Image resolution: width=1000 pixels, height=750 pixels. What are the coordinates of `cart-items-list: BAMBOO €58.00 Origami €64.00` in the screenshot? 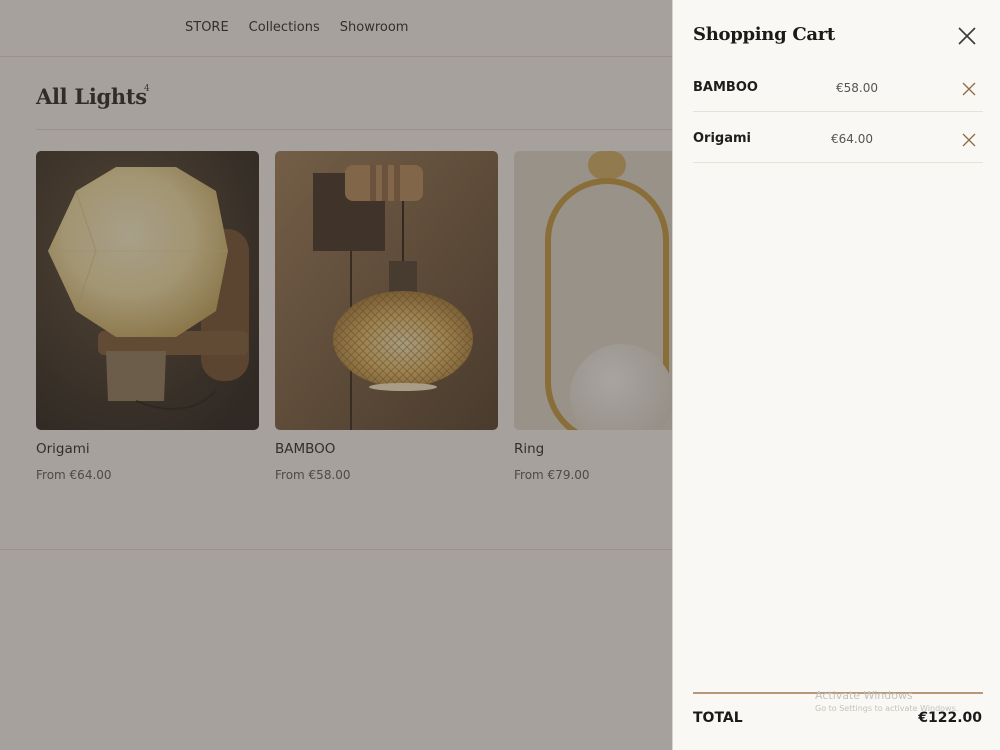 It's located at (838, 112).